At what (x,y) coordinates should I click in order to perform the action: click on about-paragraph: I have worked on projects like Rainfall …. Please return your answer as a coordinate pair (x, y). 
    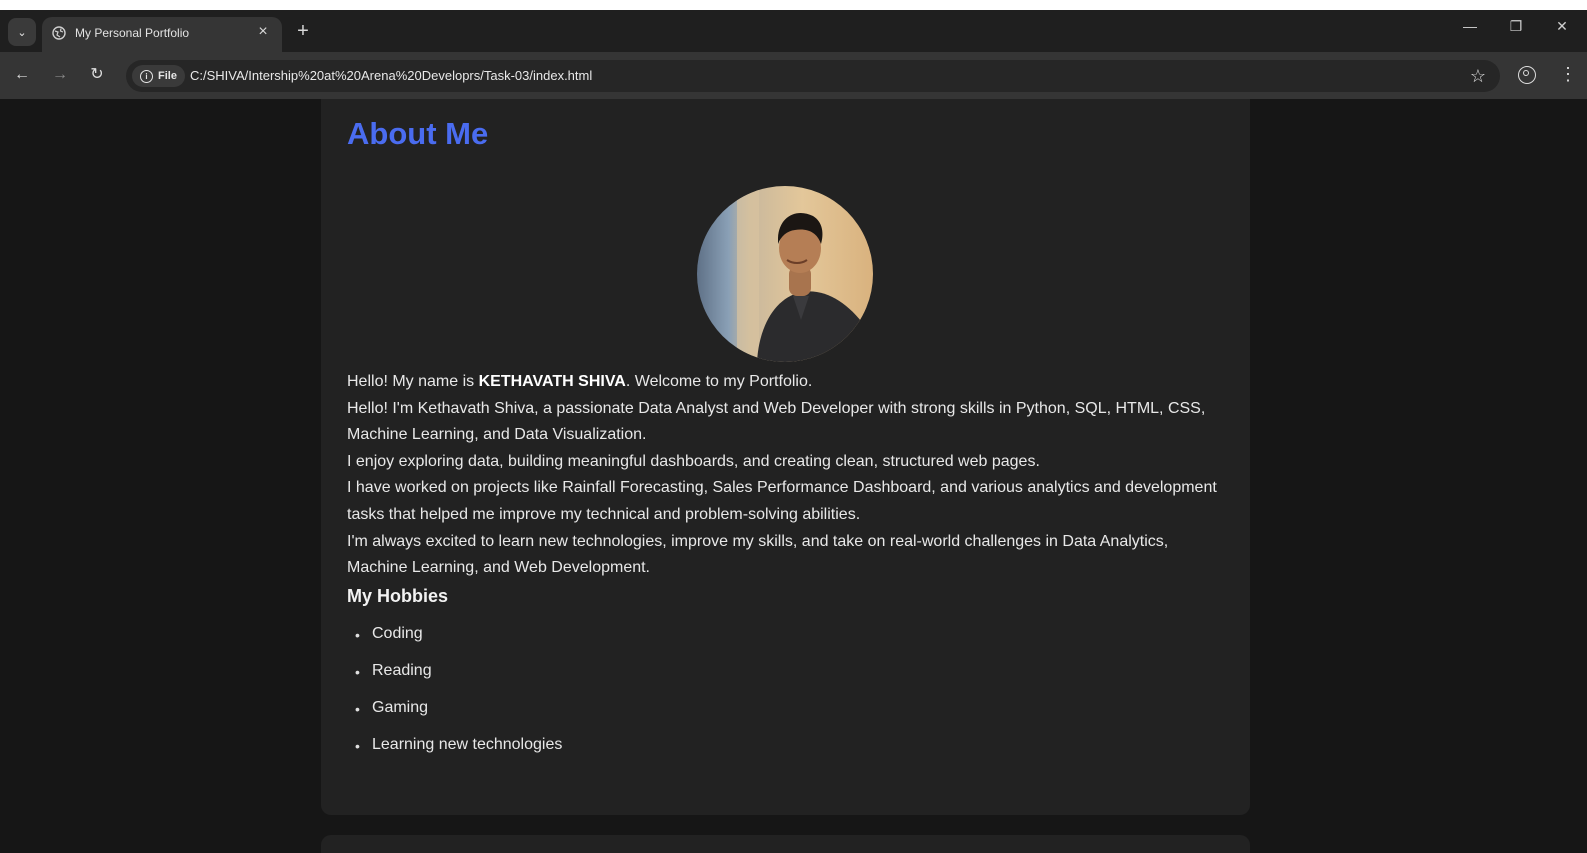
    Looking at the image, I should click on (782, 501).